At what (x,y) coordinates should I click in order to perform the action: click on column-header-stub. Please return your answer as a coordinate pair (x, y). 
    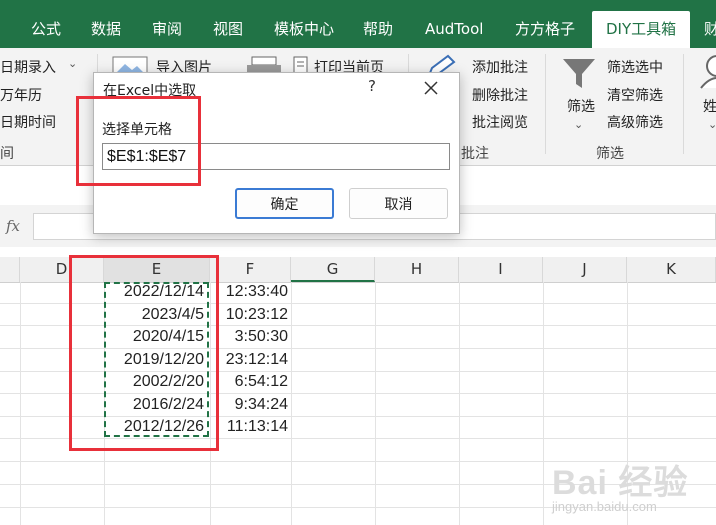
    Looking at the image, I should click on (10, 269).